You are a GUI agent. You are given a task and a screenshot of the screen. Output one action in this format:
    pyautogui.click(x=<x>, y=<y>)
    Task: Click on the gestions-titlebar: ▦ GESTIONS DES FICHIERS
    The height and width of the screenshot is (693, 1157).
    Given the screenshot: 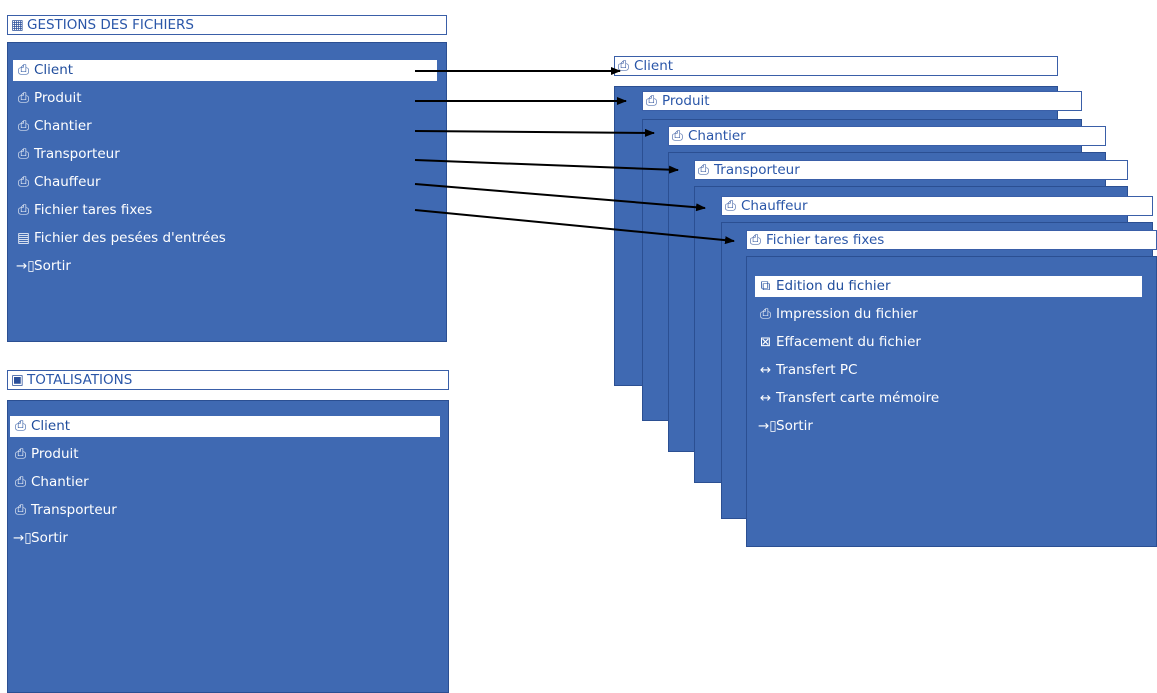 What is the action you would take?
    pyautogui.click(x=227, y=25)
    